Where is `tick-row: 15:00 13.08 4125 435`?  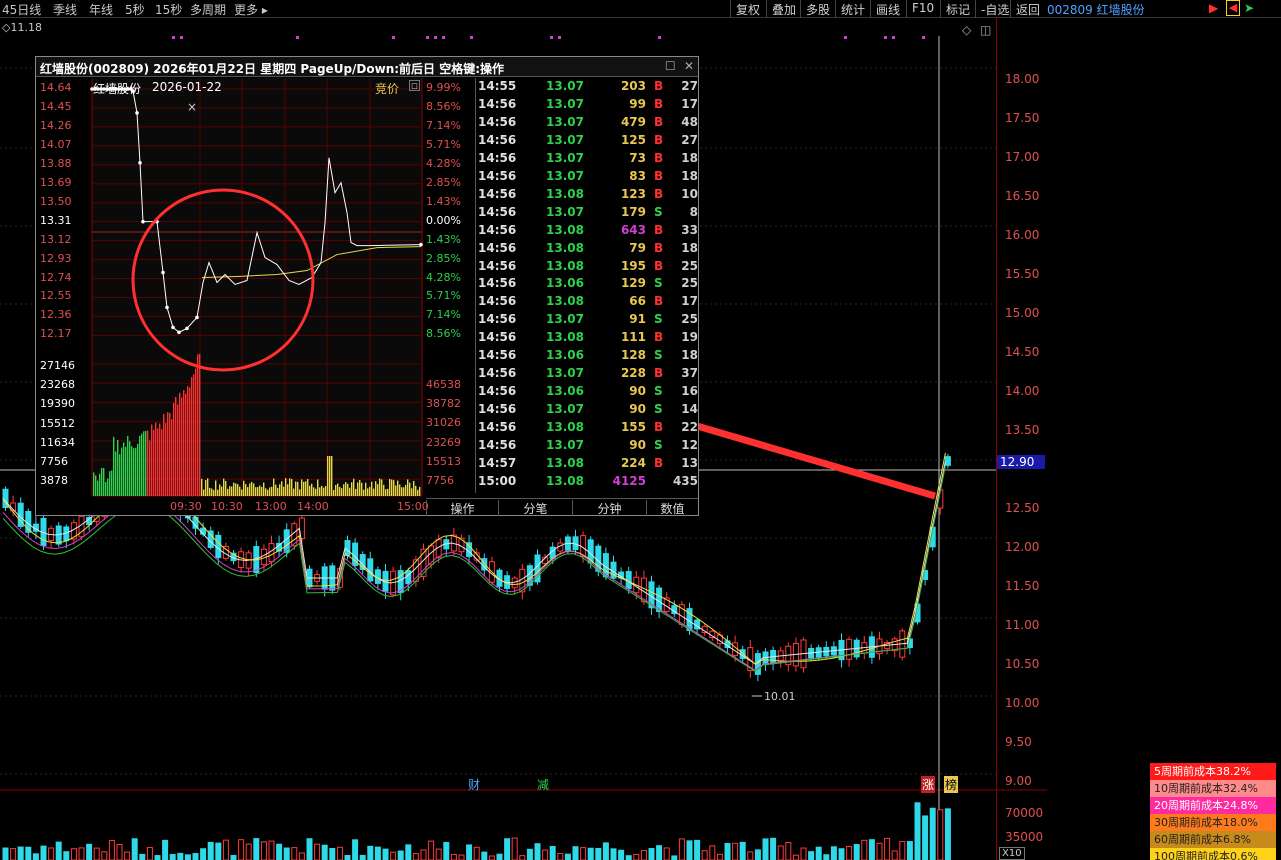 tick-row: 15:00 13.08 4125 435 is located at coordinates (588, 483).